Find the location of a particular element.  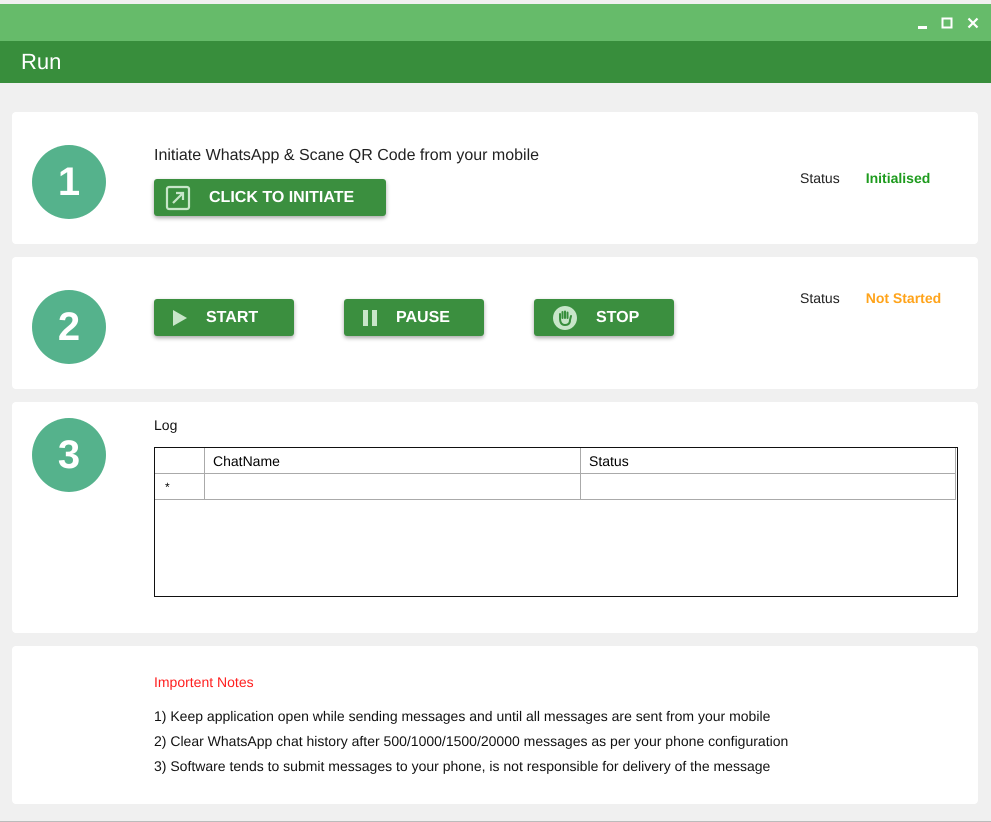

step-number-badge: 3 is located at coordinates (69, 455).